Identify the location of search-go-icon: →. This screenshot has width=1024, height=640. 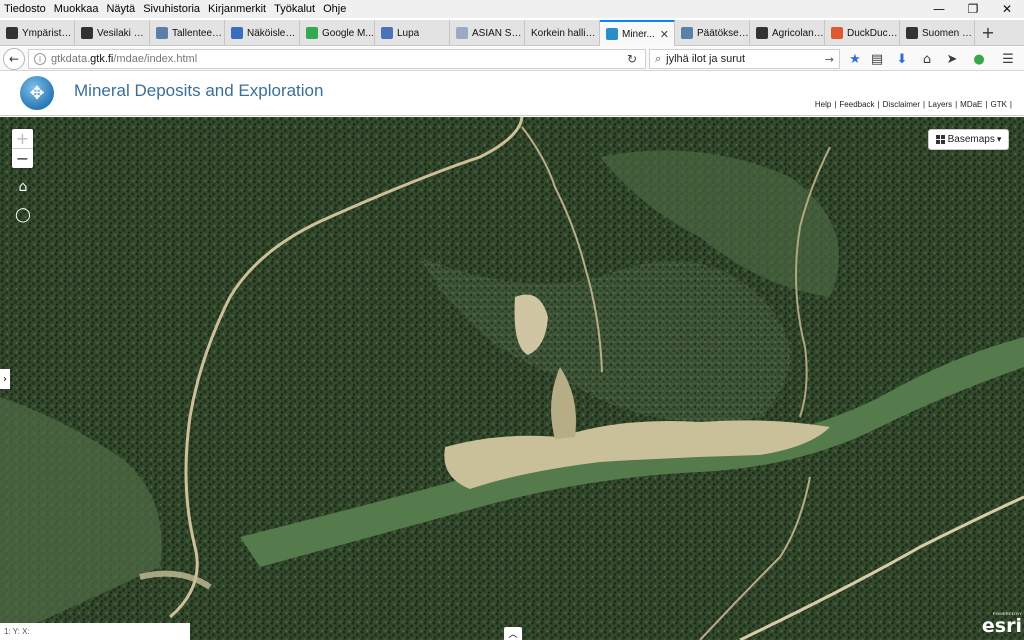
(829, 59).